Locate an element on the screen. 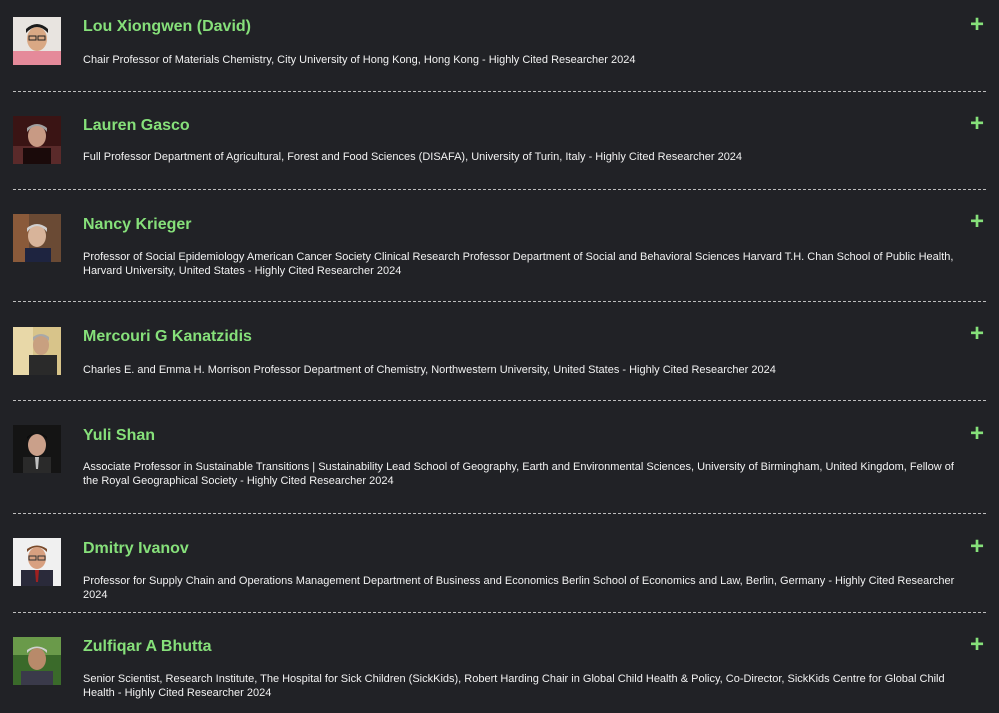  researcher-name: Nancy Krieger is located at coordinates (137, 225).